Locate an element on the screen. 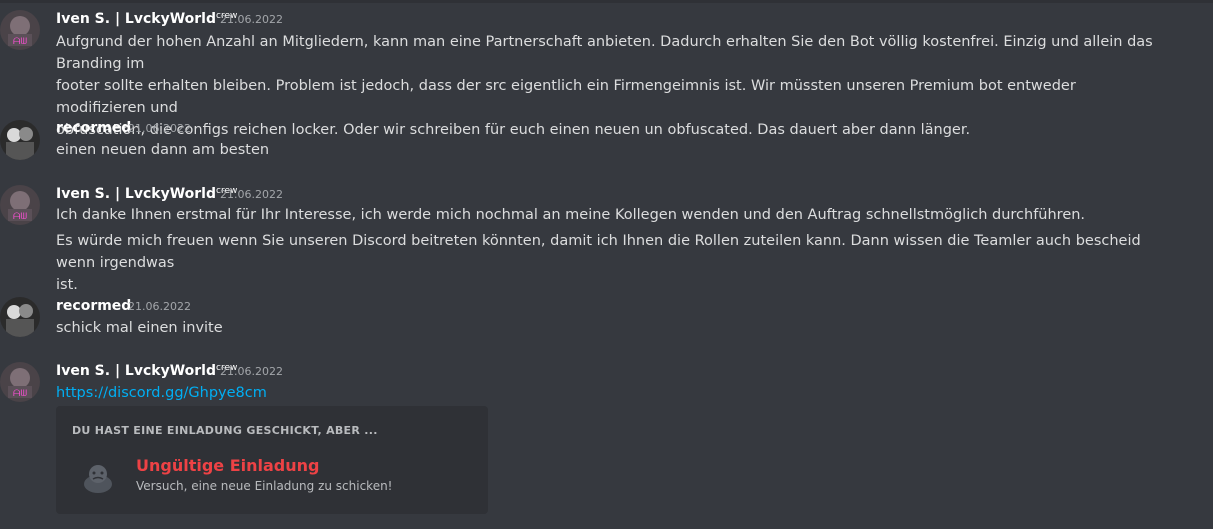 This screenshot has height=529, width=1213. sad-blob-icon is located at coordinates (98, 478).